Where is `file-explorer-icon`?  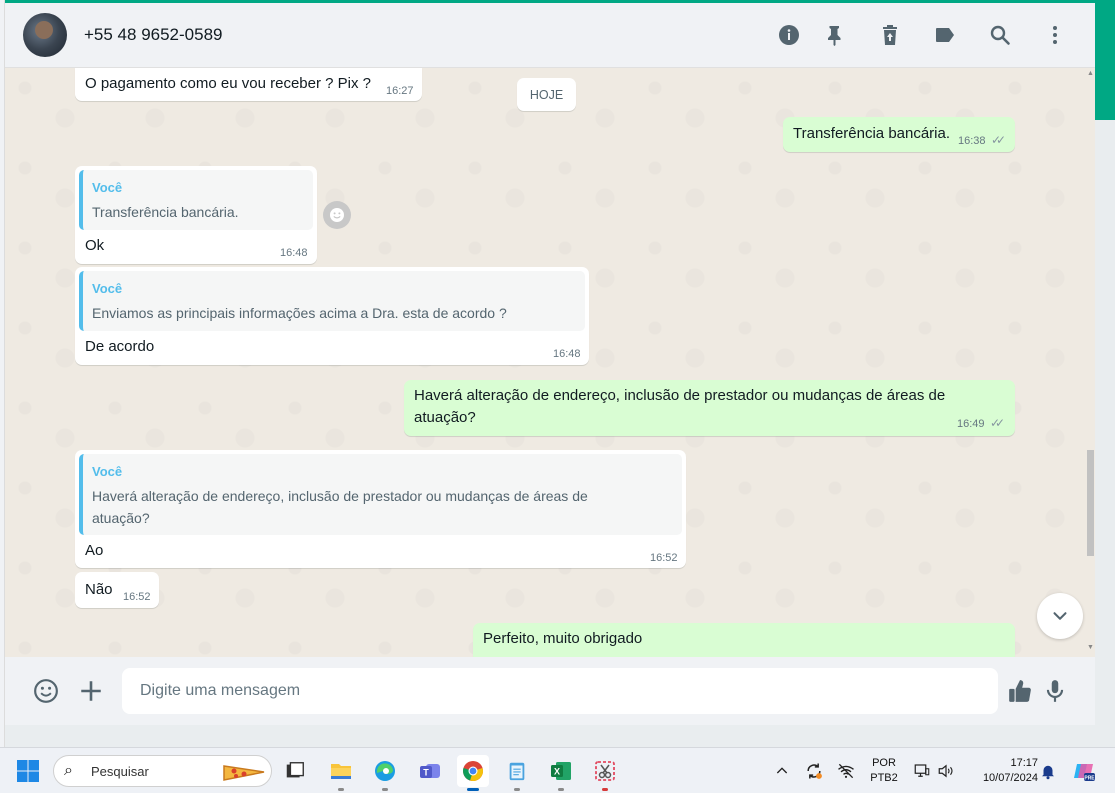 file-explorer-icon is located at coordinates (341, 773).